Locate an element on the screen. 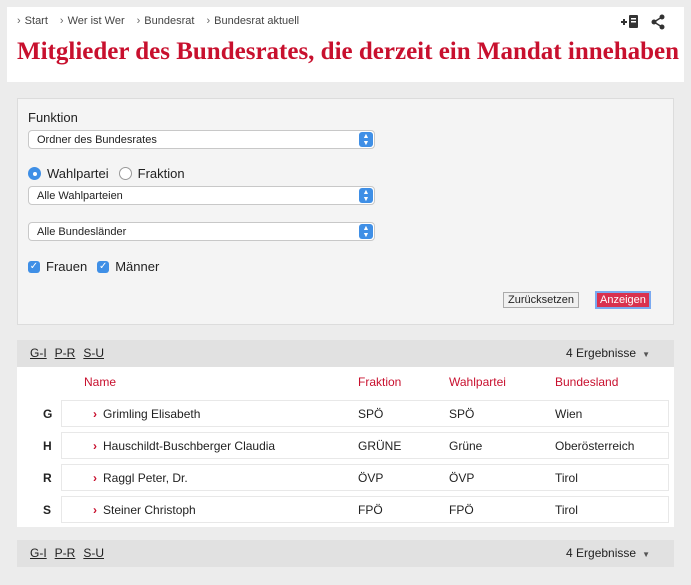 The image size is (691, 585). radio-group: Wahlpartei Fraktion is located at coordinates (106, 173).